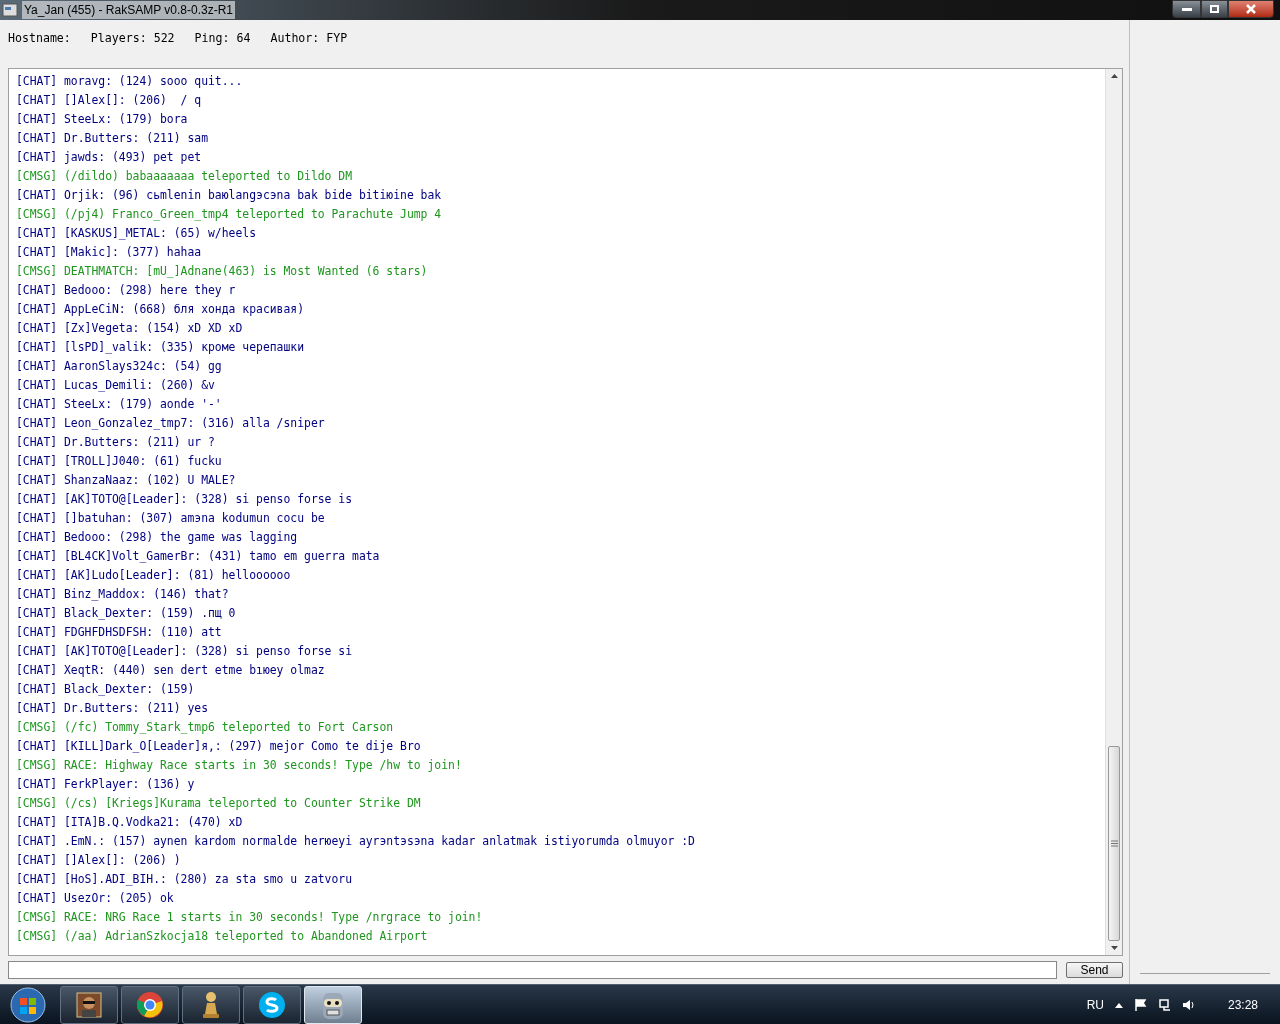  I want to click on language-indicator: RU, so click(1095, 1004).